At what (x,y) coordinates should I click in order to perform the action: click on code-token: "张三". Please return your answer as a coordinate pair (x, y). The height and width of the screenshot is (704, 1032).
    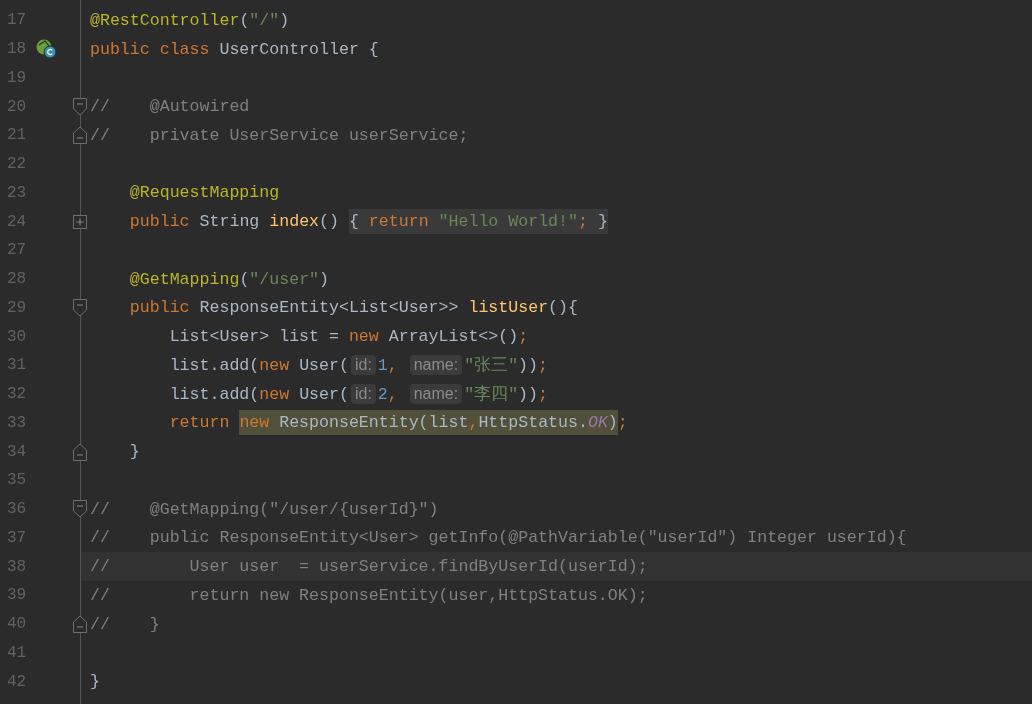
    Looking at the image, I should click on (491, 366).